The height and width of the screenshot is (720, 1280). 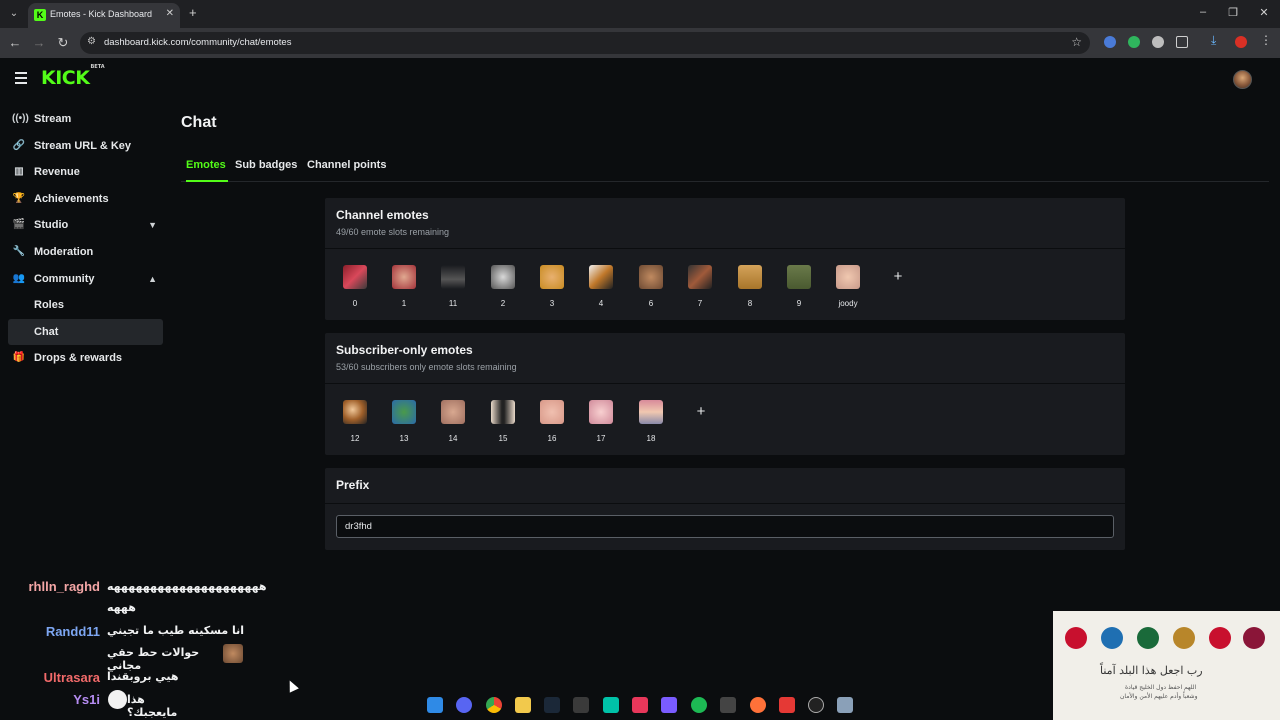 I want to click on emote-item: 6, so click(x=651, y=286).